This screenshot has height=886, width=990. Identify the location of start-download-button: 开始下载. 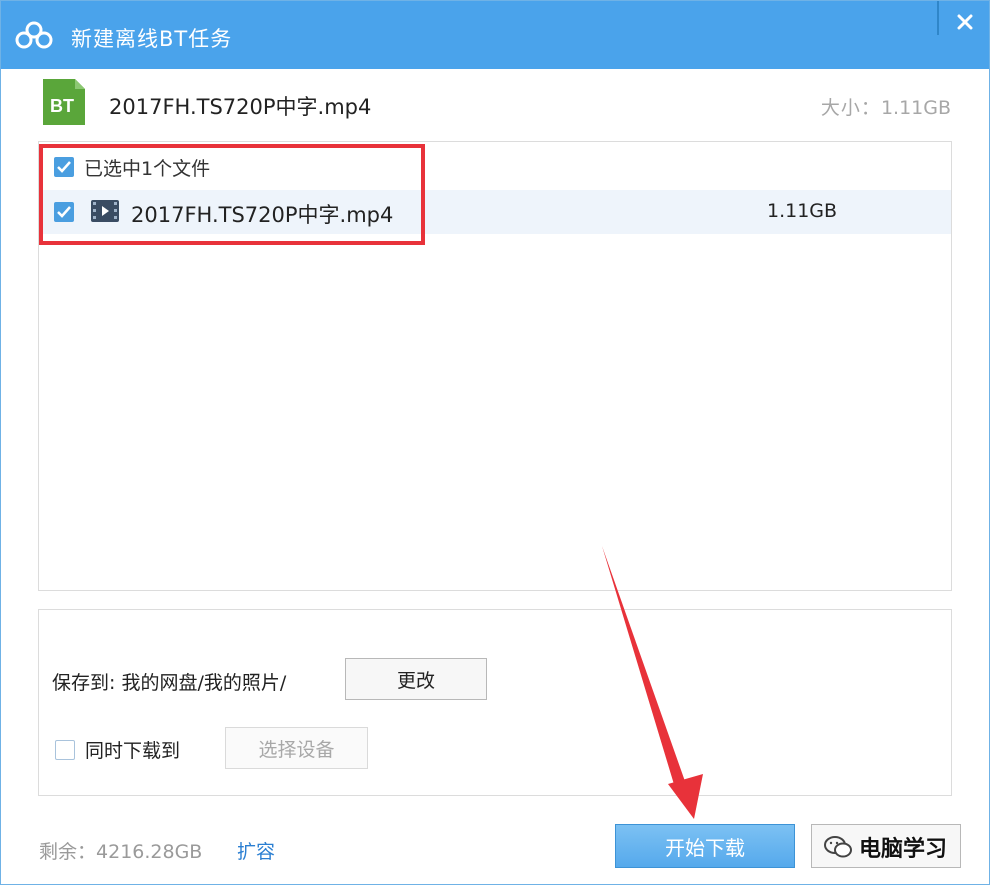
(705, 846).